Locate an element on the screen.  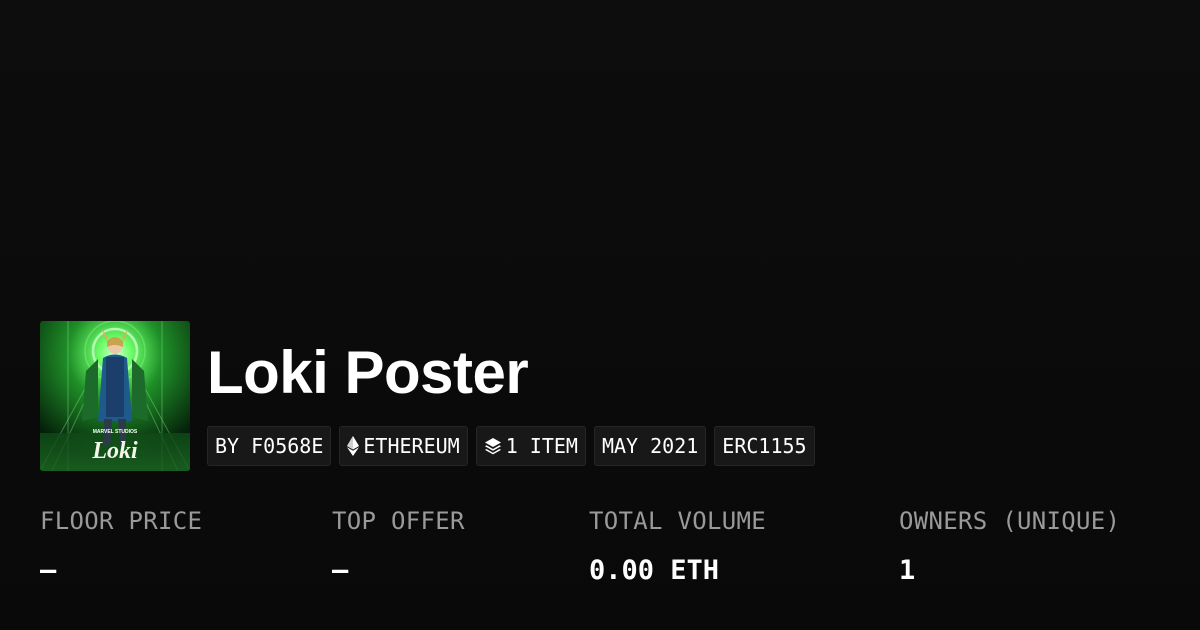
svg-text: MARVEL STUDIOS is located at coordinates (115, 432).